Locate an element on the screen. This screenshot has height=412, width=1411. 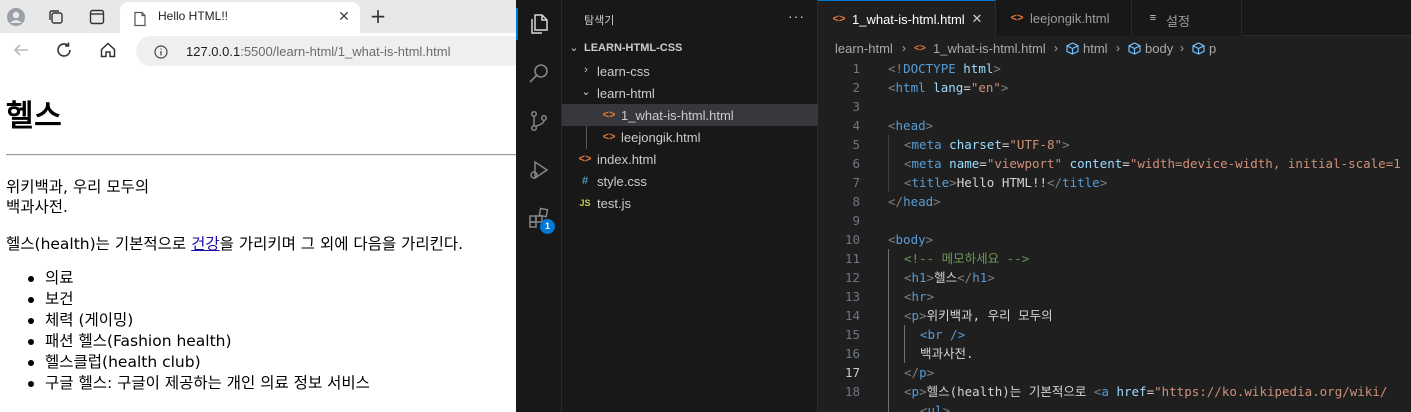
tree-item-label: learn-html is located at coordinates (626, 93).